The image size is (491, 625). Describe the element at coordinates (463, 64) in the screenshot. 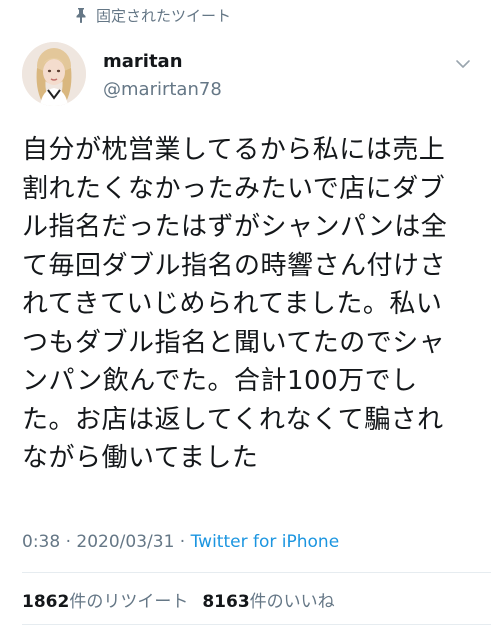

I see `chevron-down-icon` at that location.